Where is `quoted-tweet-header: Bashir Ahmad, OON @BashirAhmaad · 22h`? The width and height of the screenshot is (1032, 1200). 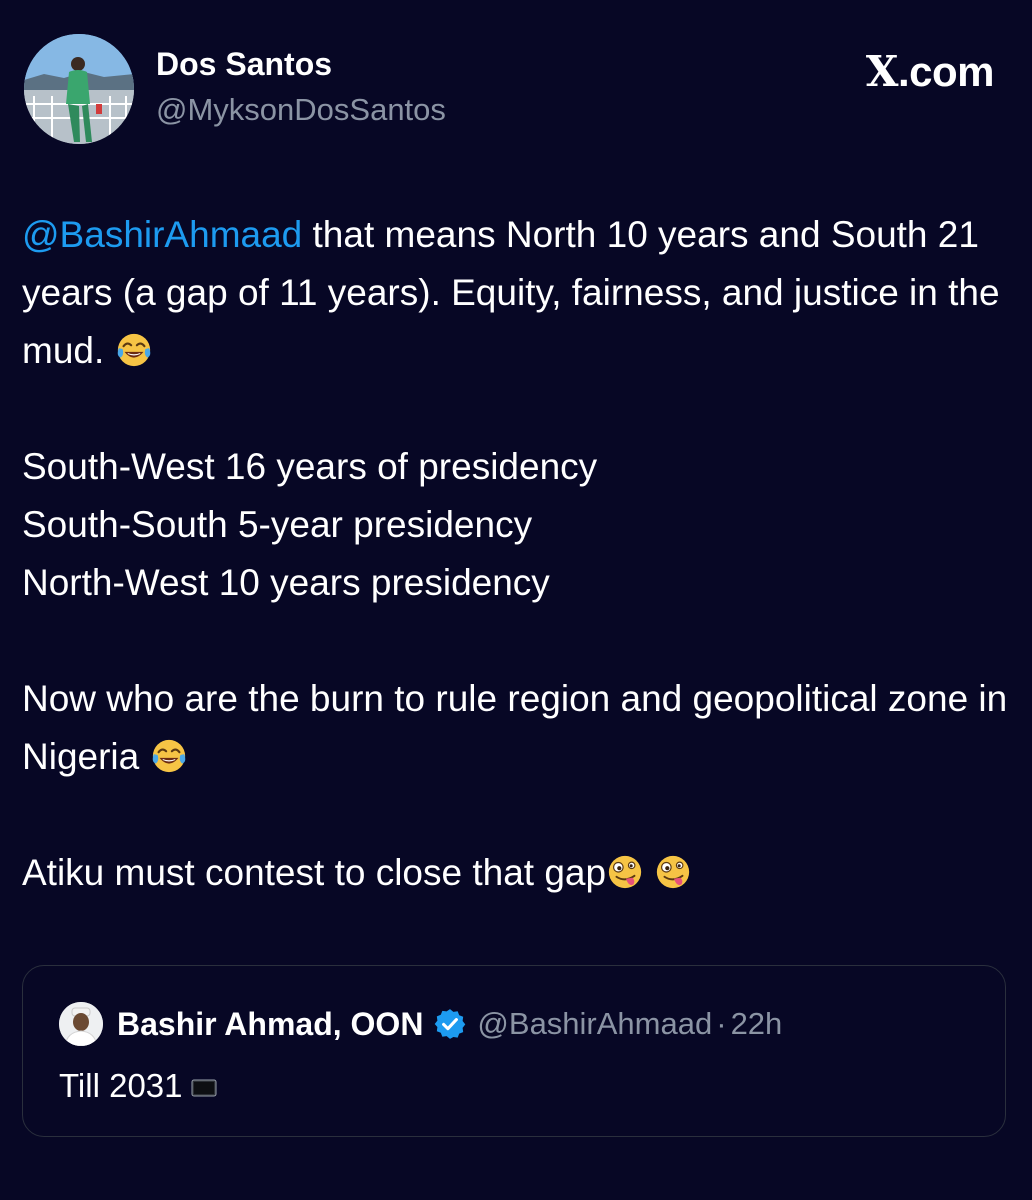 quoted-tweet-header: Bashir Ahmad, OON @BashirAhmaad · 22h is located at coordinates (420, 1024).